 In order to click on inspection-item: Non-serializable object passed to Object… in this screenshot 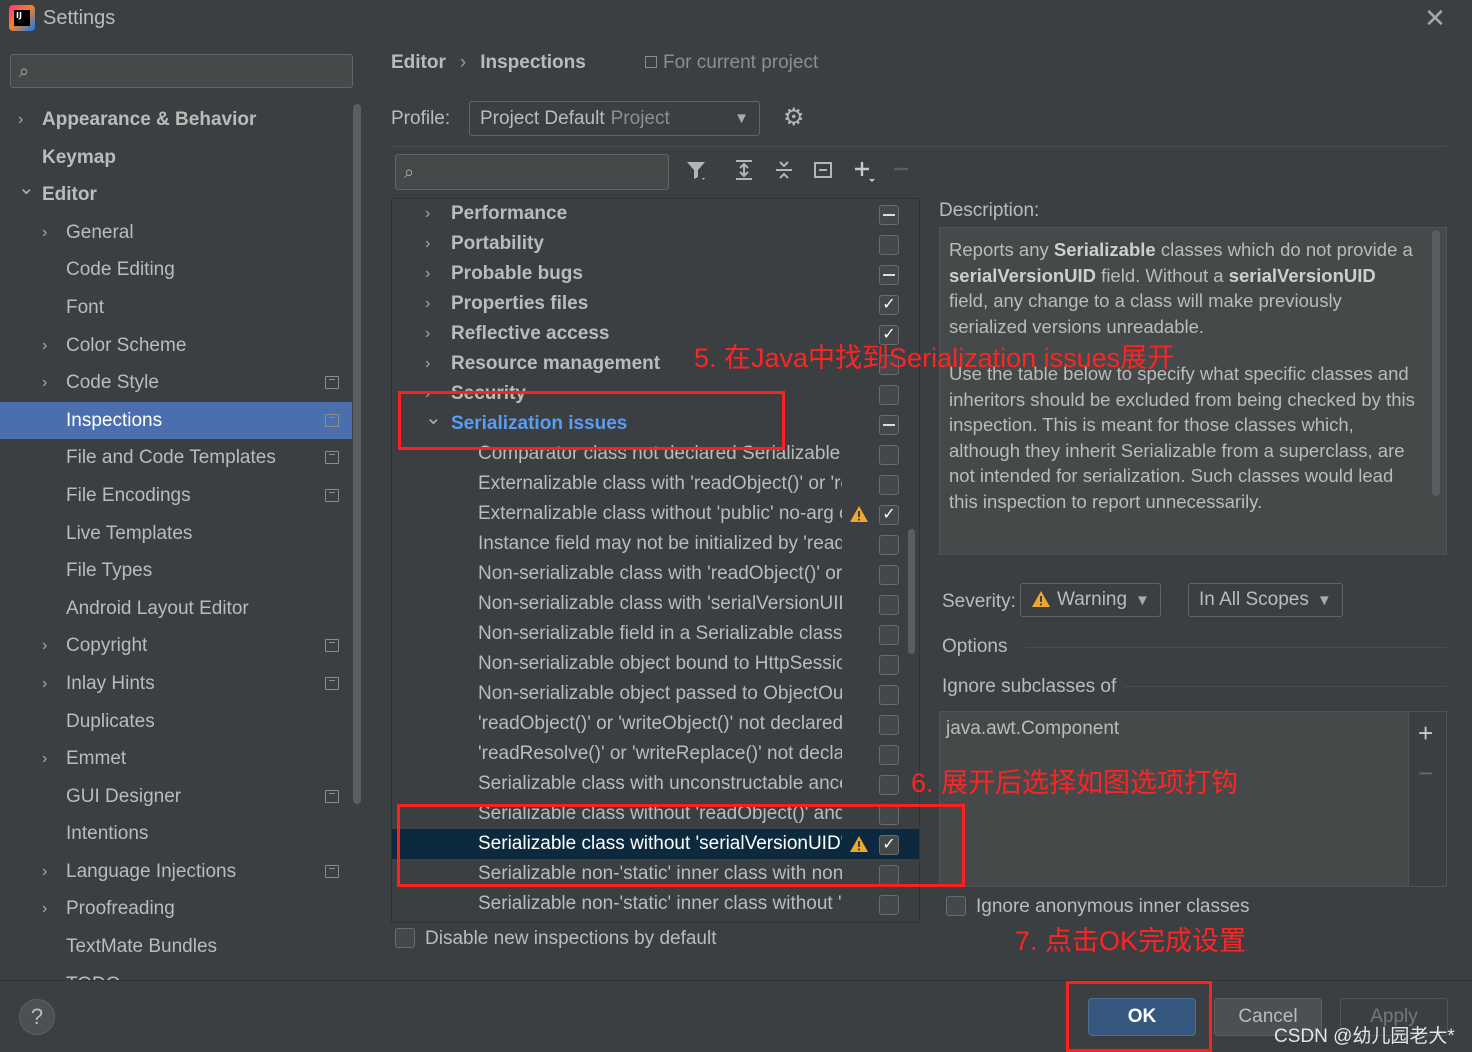, I will do `click(655, 694)`.